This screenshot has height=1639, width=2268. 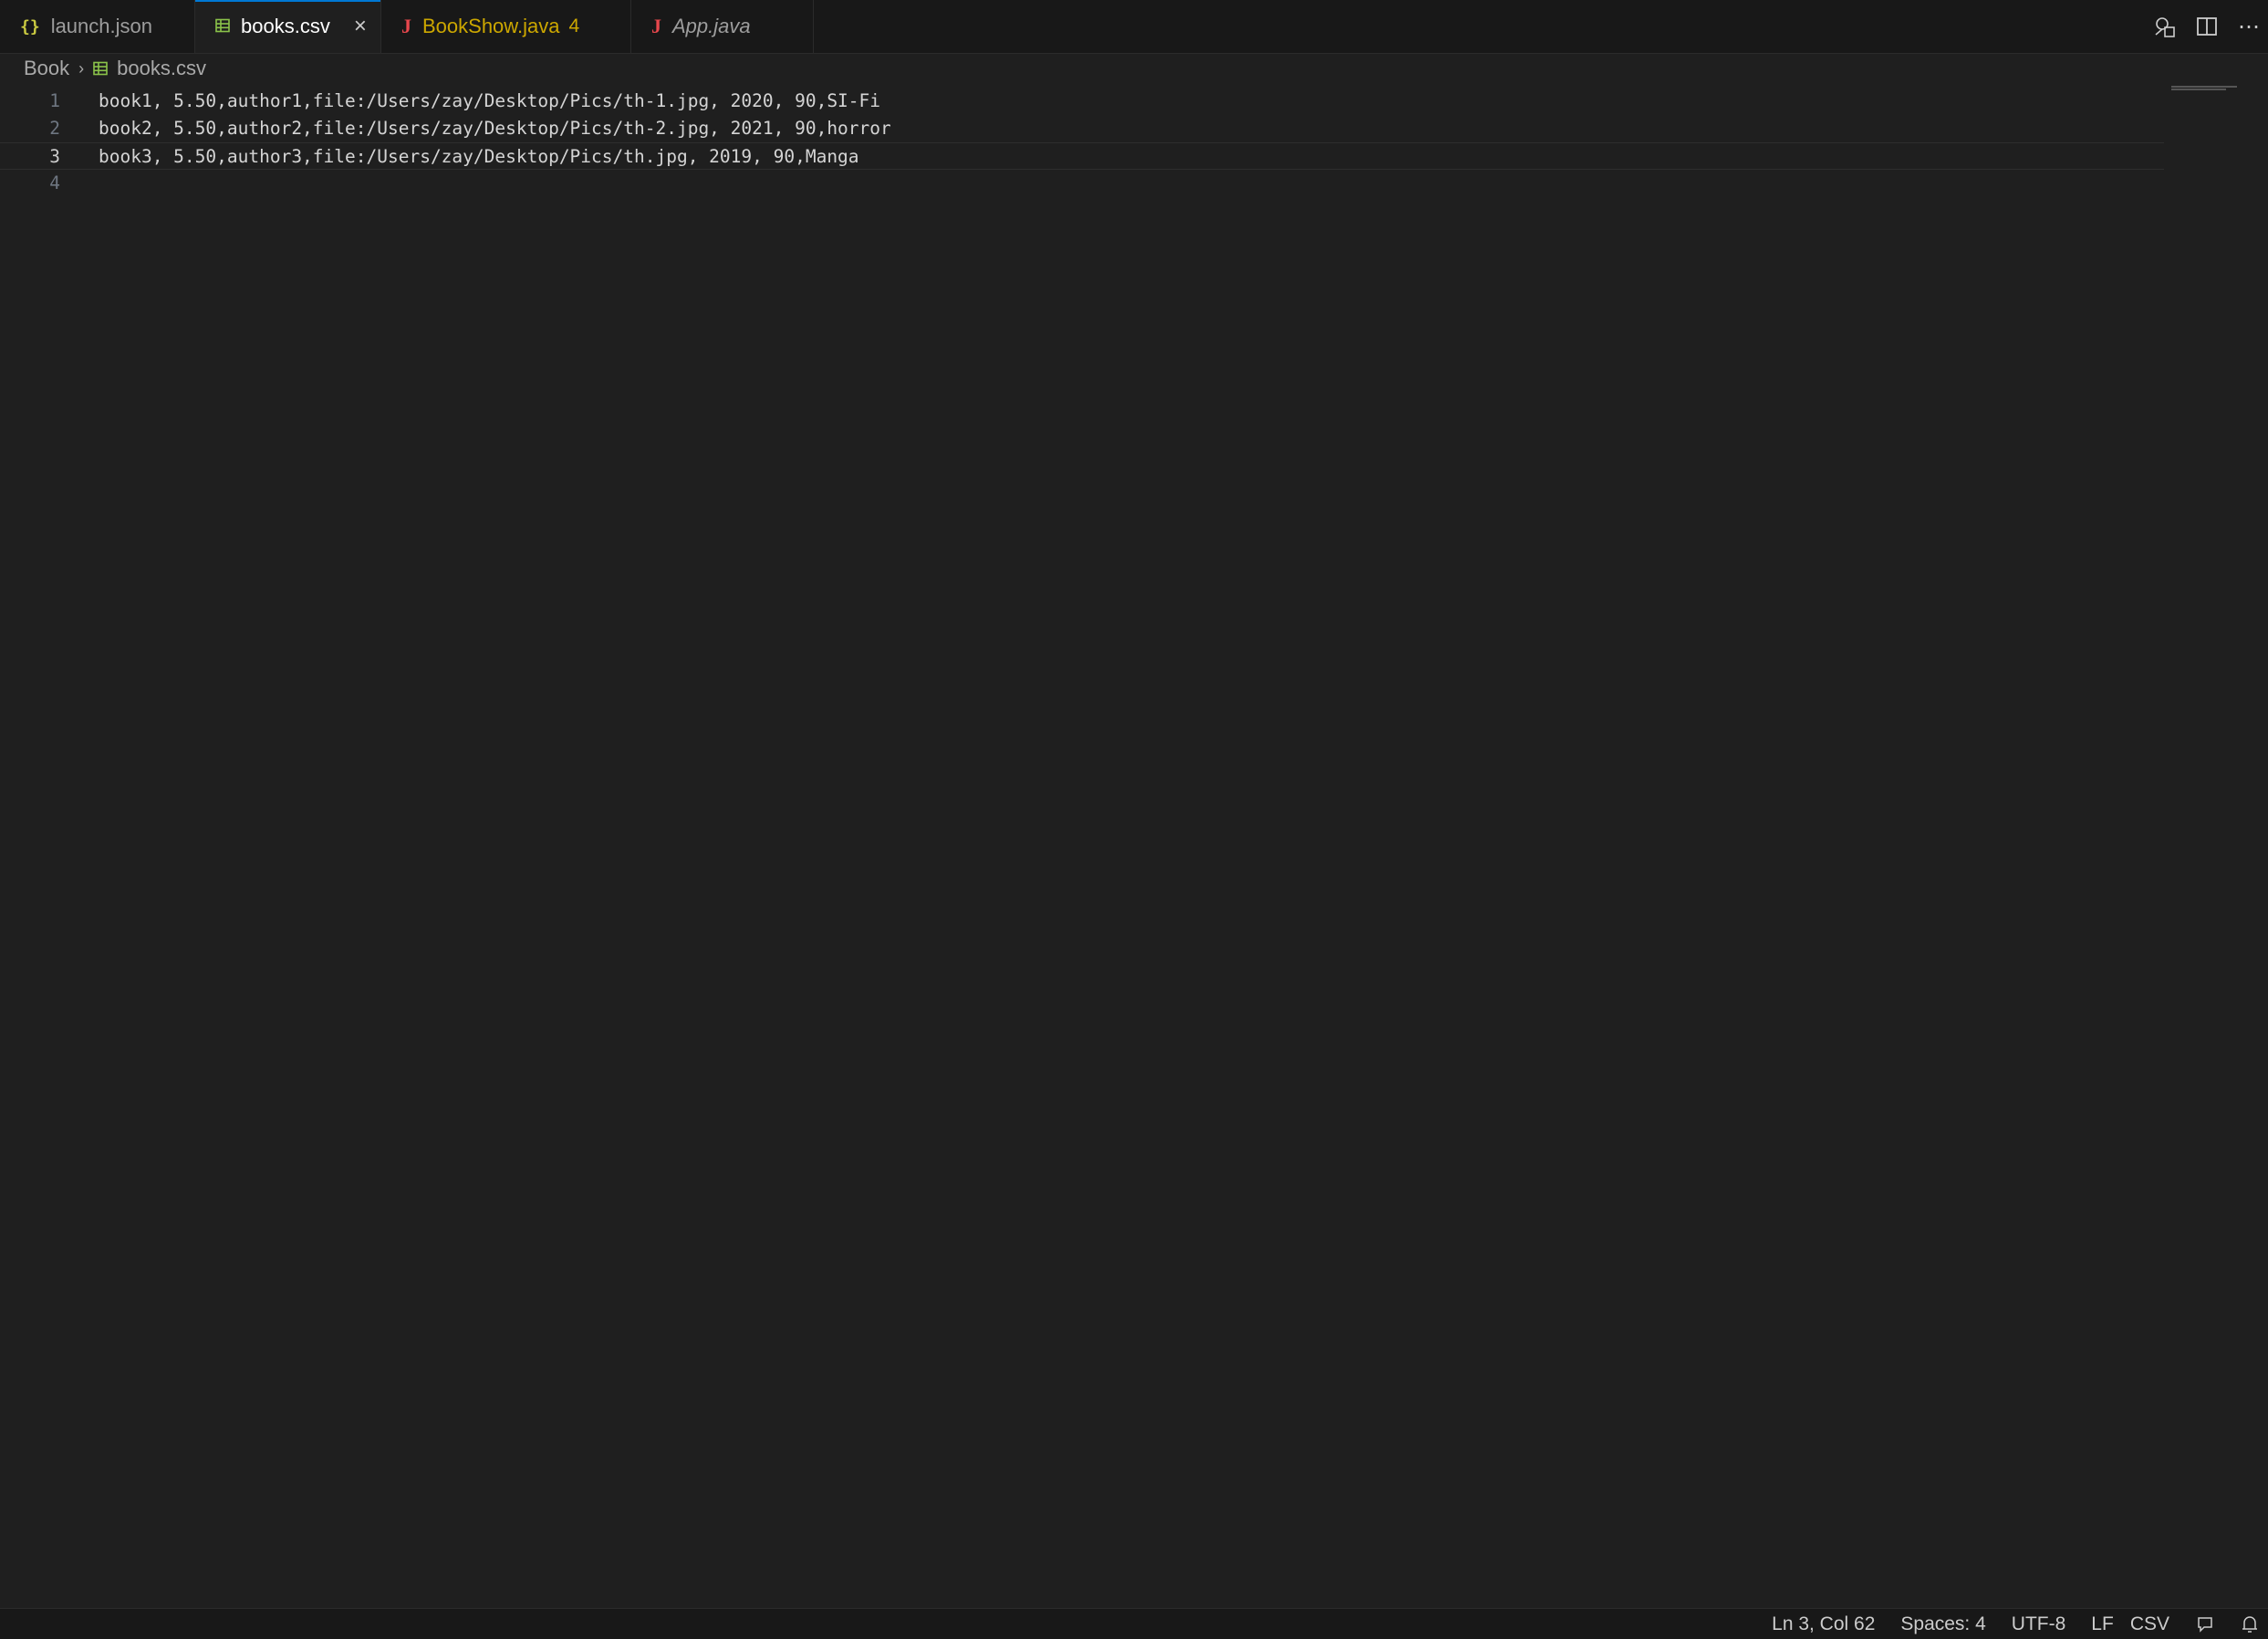 I want to click on json-icon: {}, so click(x=30, y=26).